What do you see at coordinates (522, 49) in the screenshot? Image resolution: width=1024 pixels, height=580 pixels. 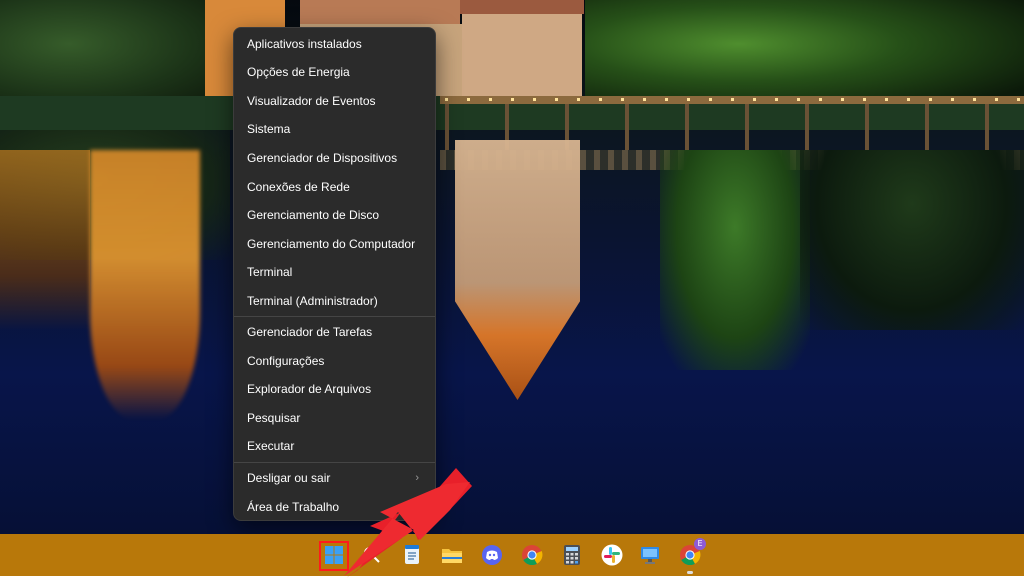 I see `wallpaper-castle-tower` at bounding box center [522, 49].